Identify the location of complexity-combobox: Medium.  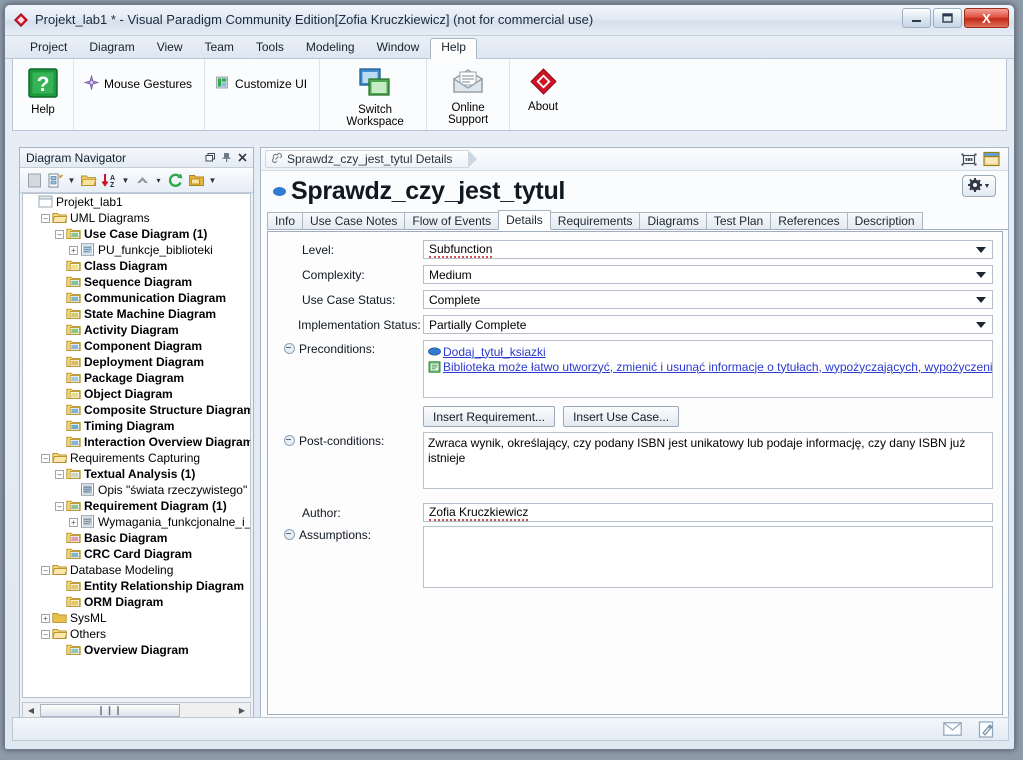
(708, 274).